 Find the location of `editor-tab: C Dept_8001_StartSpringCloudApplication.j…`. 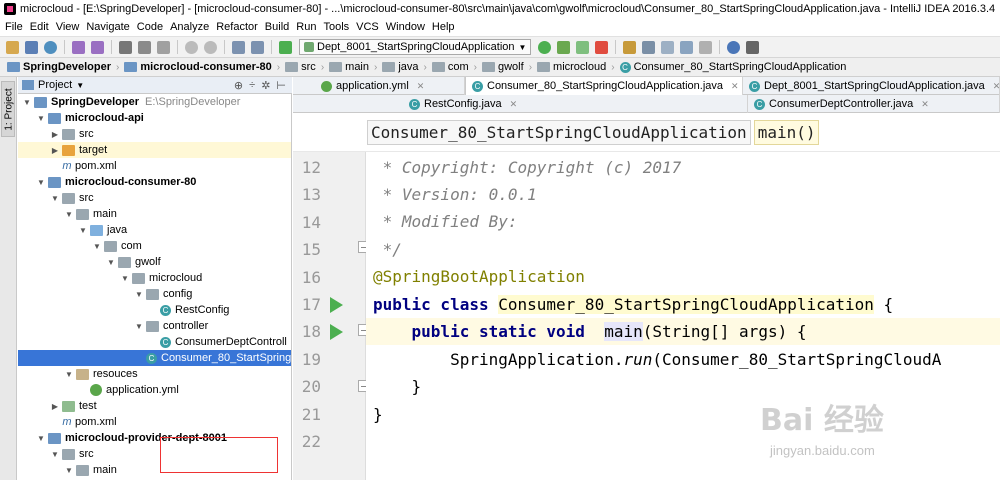

editor-tab: C Dept_8001_StartSpringCloudApplication.j… is located at coordinates (871, 86).